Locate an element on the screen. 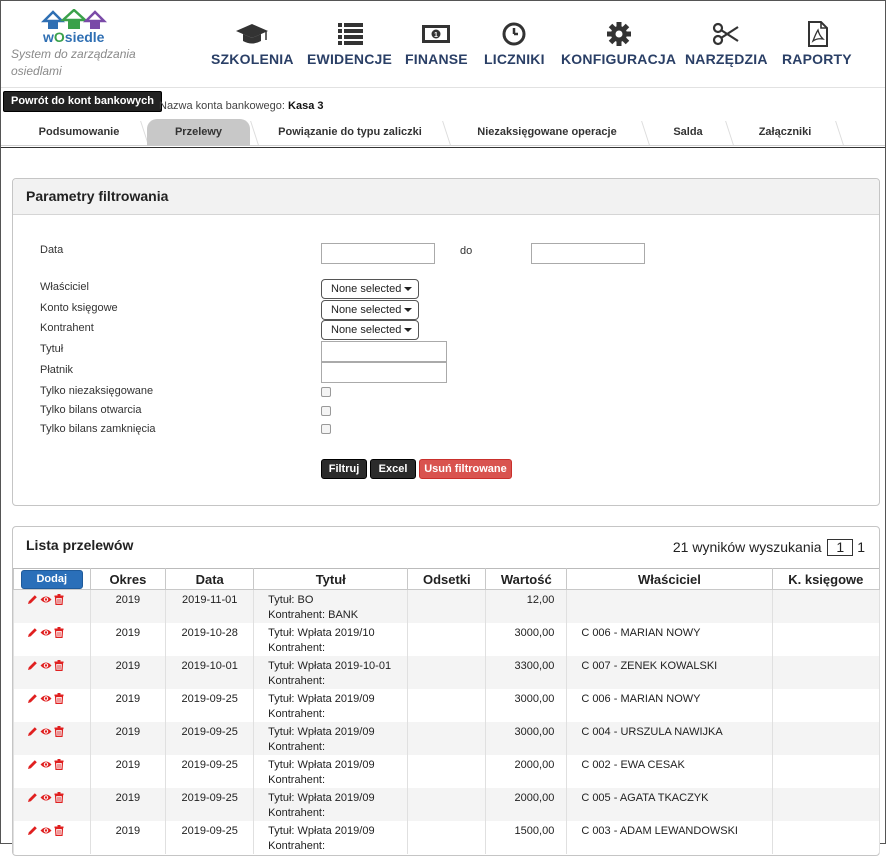 The image size is (886, 856). cell-tytul-contractor: Kontrahent: is located at coordinates (297, 747).